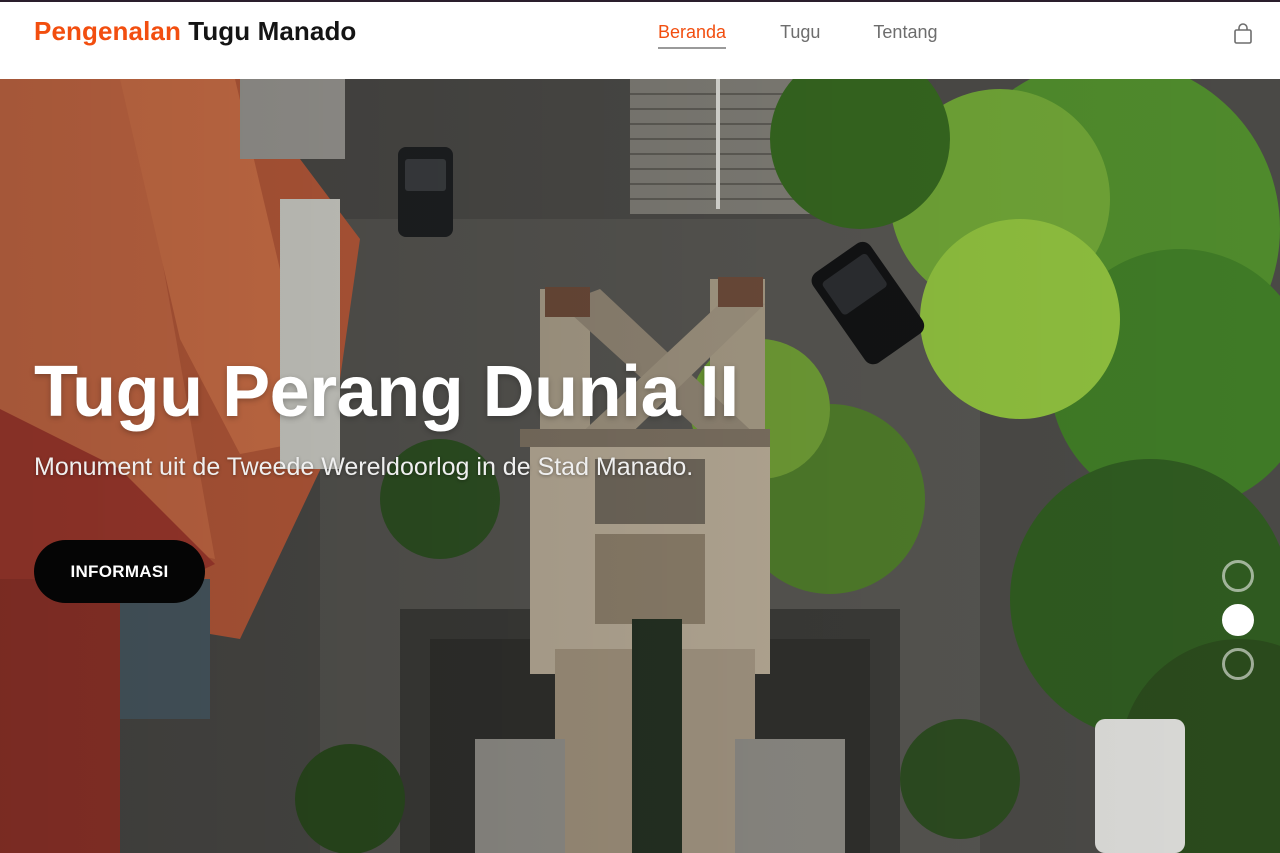 This screenshot has width=1280, height=853. I want to click on nav-link-beranda: Beranda, so click(692, 35).